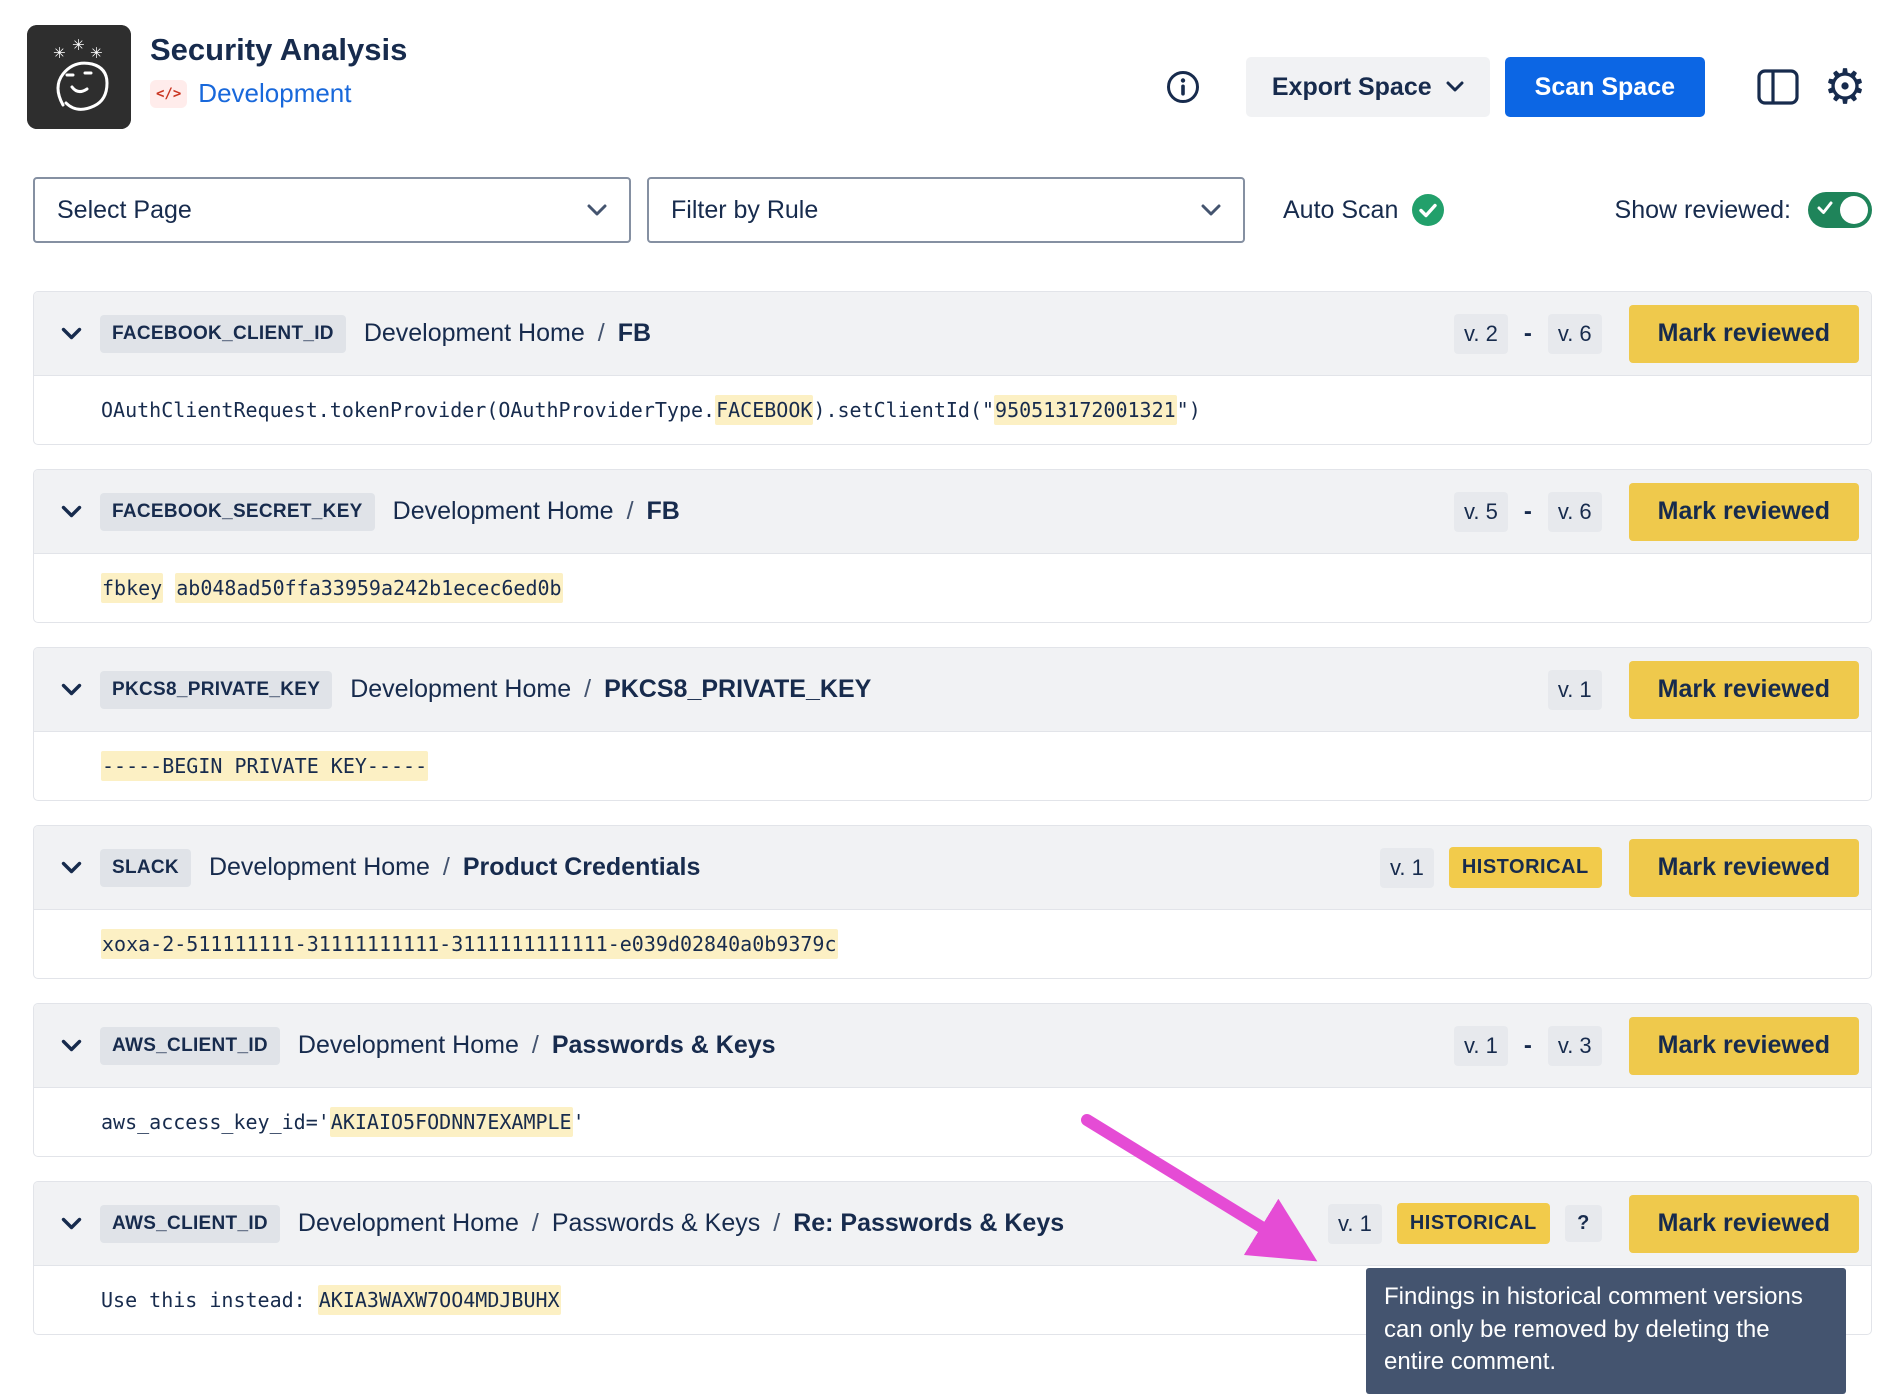 This screenshot has width=1902, height=1398. I want to click on code-text: ', so click(578, 1122).